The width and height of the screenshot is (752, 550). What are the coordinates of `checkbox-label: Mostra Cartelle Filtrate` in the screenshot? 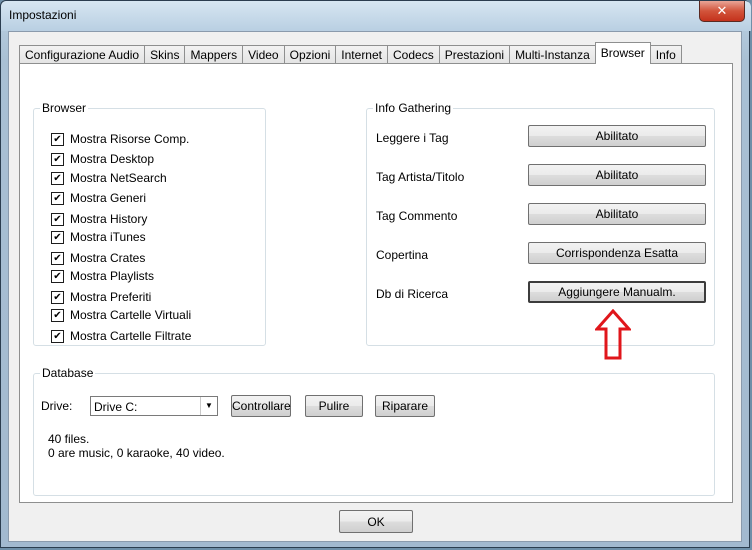 It's located at (131, 336).